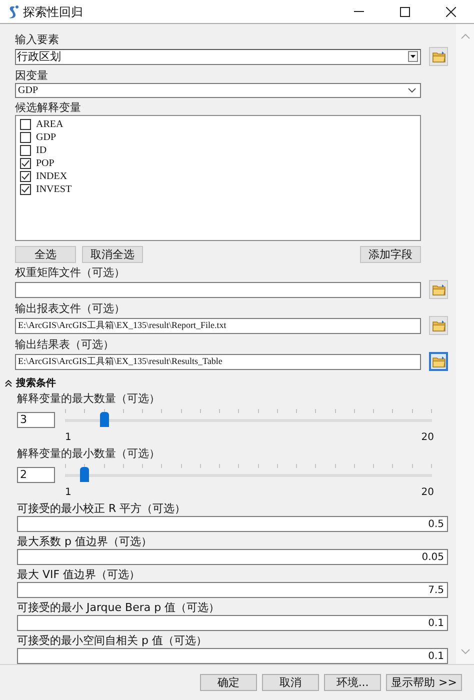 This screenshot has width=474, height=700. I want to click on field-label: 可接受的最小空间自相关 p 值（可选）, so click(112, 640).